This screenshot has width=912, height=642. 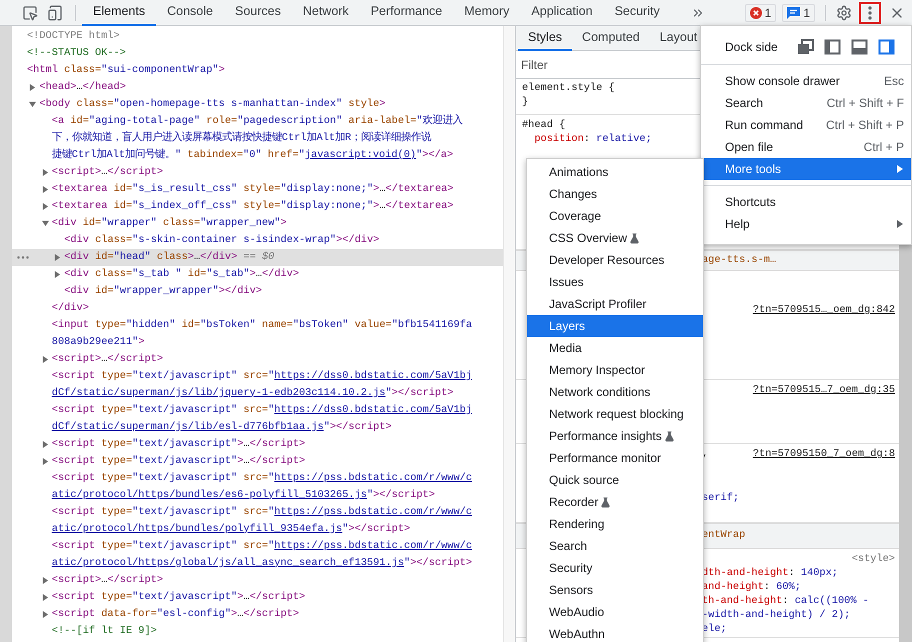 What do you see at coordinates (806, 202) in the screenshot?
I see `menu-item: Shortcuts` at bounding box center [806, 202].